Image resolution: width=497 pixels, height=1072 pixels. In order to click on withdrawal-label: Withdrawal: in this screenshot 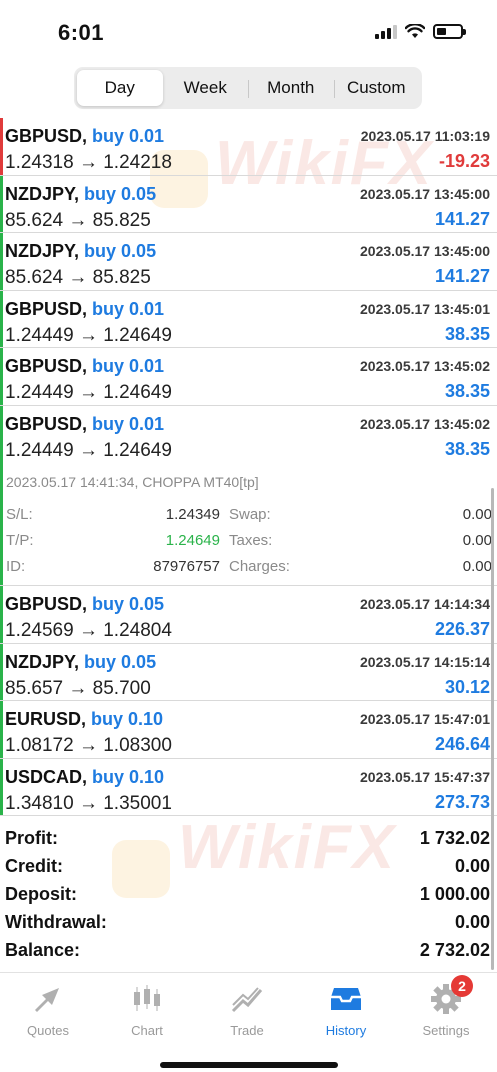, I will do `click(56, 922)`.